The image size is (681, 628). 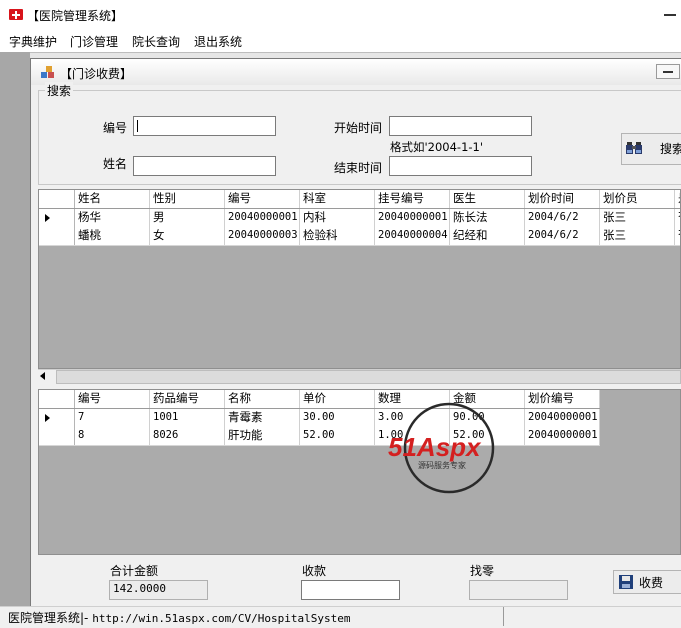 What do you see at coordinates (112, 436) in the screenshot?
I see `table-cell: 8` at bounding box center [112, 436].